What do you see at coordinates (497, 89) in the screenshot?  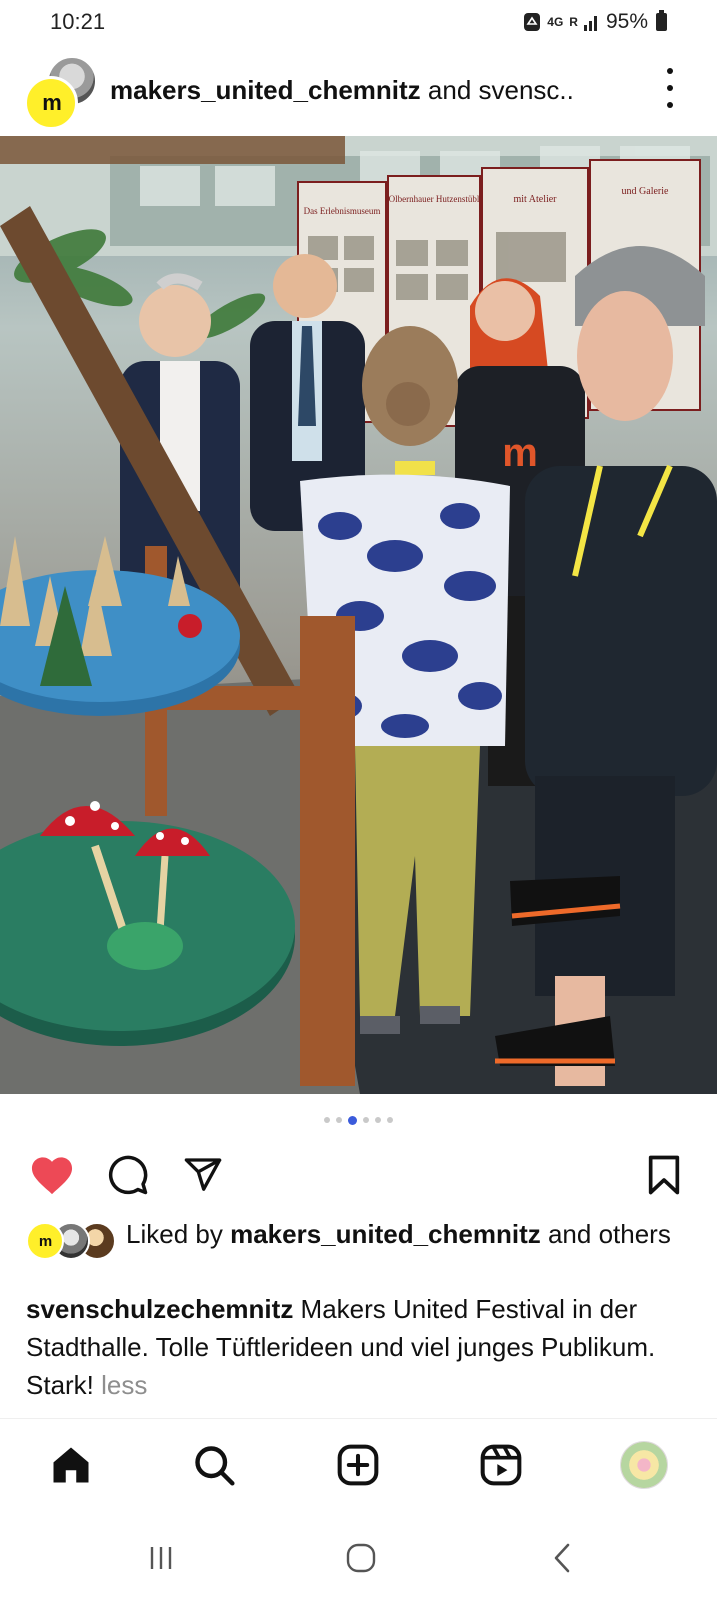 I see `author-collab-text: and svensc..` at bounding box center [497, 89].